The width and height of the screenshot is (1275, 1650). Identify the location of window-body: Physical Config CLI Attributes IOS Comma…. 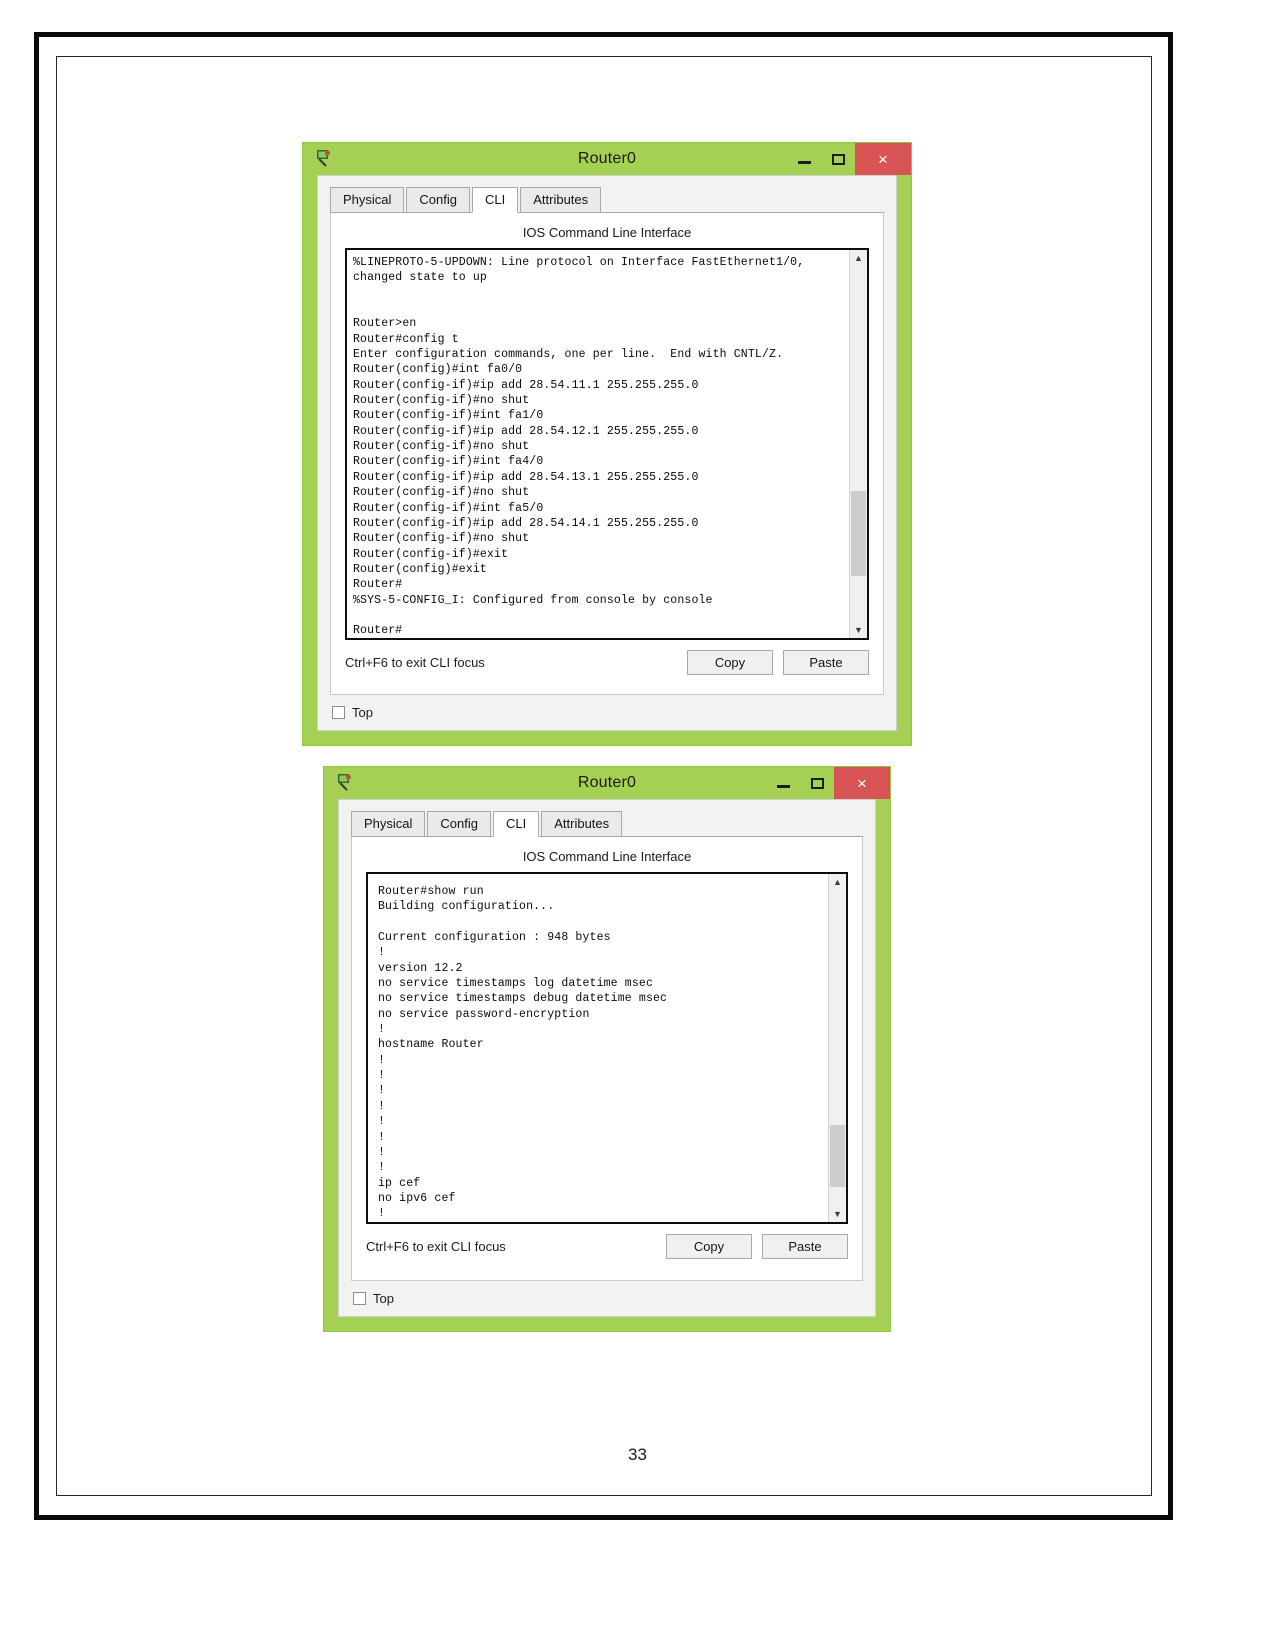
(607, 1058).